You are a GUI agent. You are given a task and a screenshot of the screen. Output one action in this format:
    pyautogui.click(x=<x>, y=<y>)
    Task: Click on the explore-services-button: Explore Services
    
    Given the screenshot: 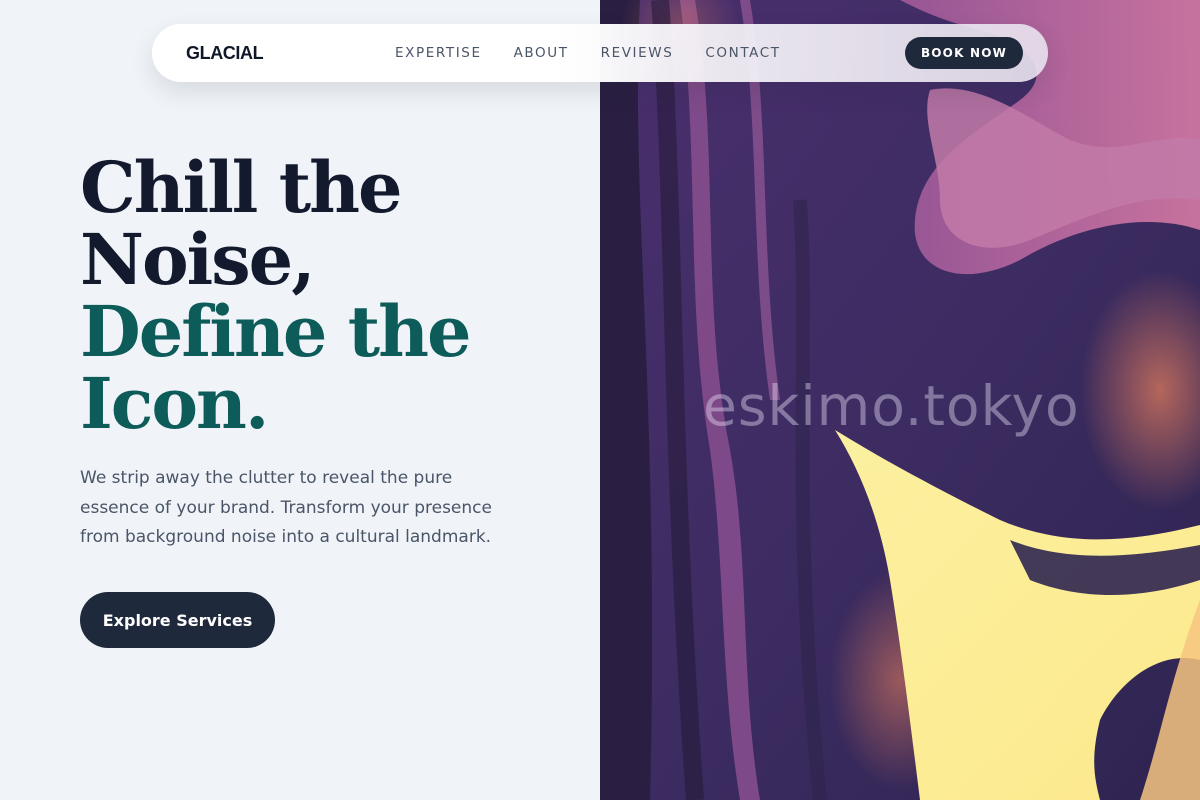 What is the action you would take?
    pyautogui.click(x=177, y=620)
    